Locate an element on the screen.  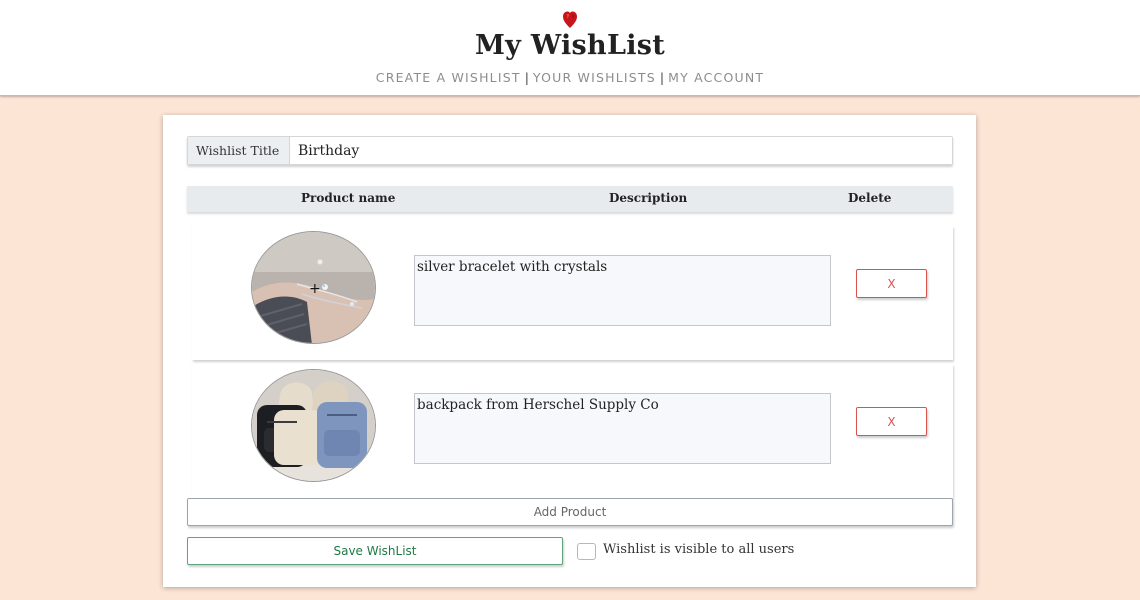
save-wishlist-button: Save WishList is located at coordinates (375, 551).